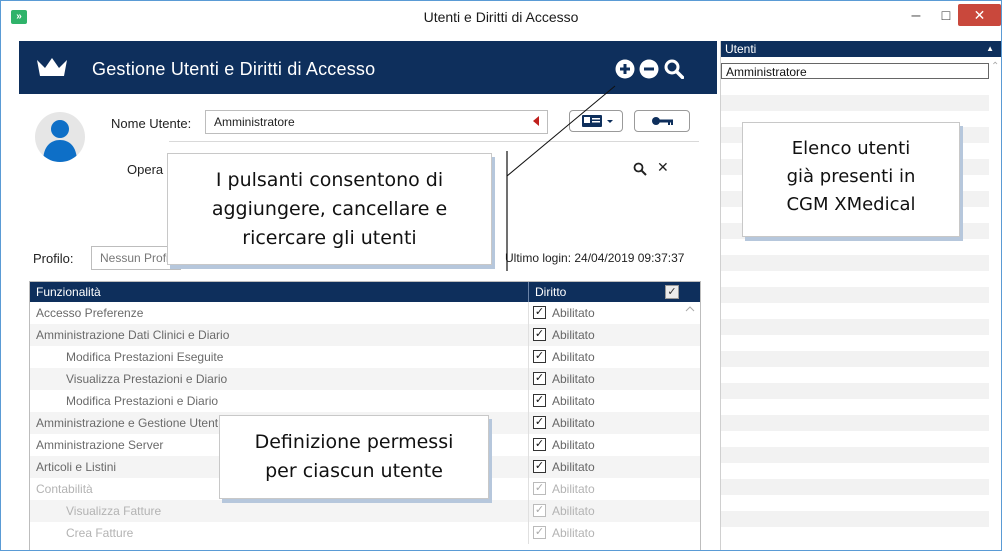 The height and width of the screenshot is (551, 1002). I want to click on callout-buttons-line-1: I pulsanti consentono di, so click(329, 180).